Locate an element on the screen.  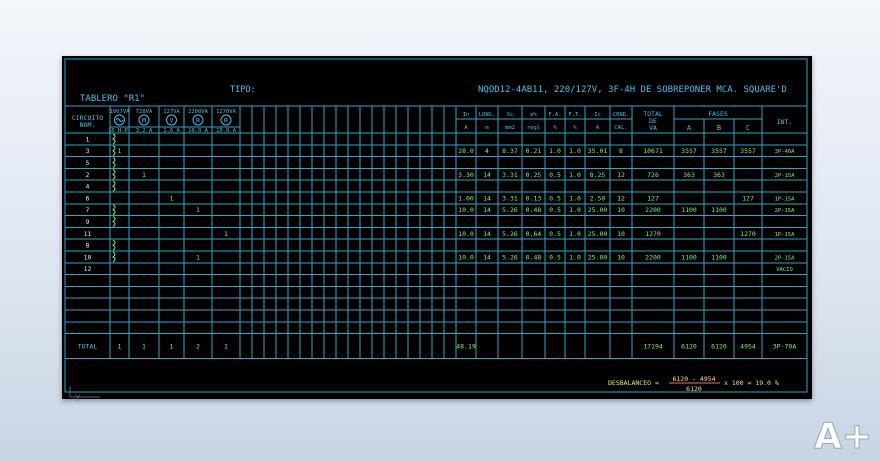
fase-col-header: C is located at coordinates (748, 128).